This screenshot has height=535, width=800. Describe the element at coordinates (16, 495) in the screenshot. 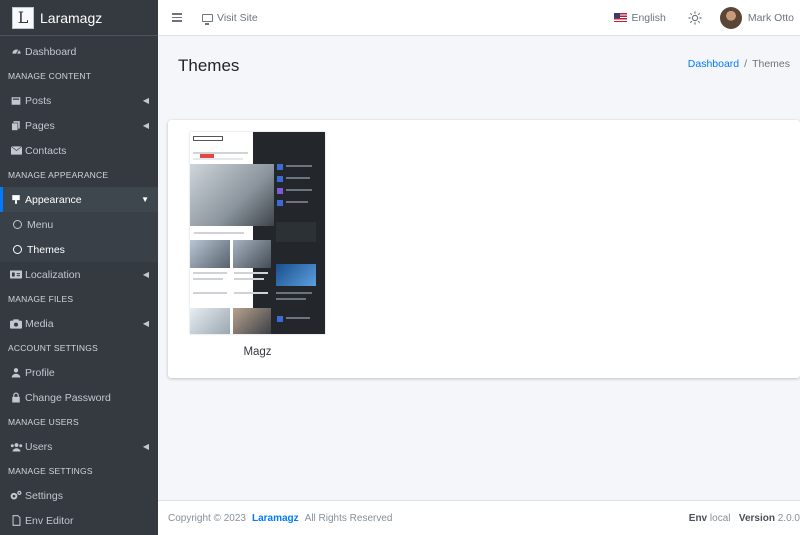

I see `gears-icon` at that location.